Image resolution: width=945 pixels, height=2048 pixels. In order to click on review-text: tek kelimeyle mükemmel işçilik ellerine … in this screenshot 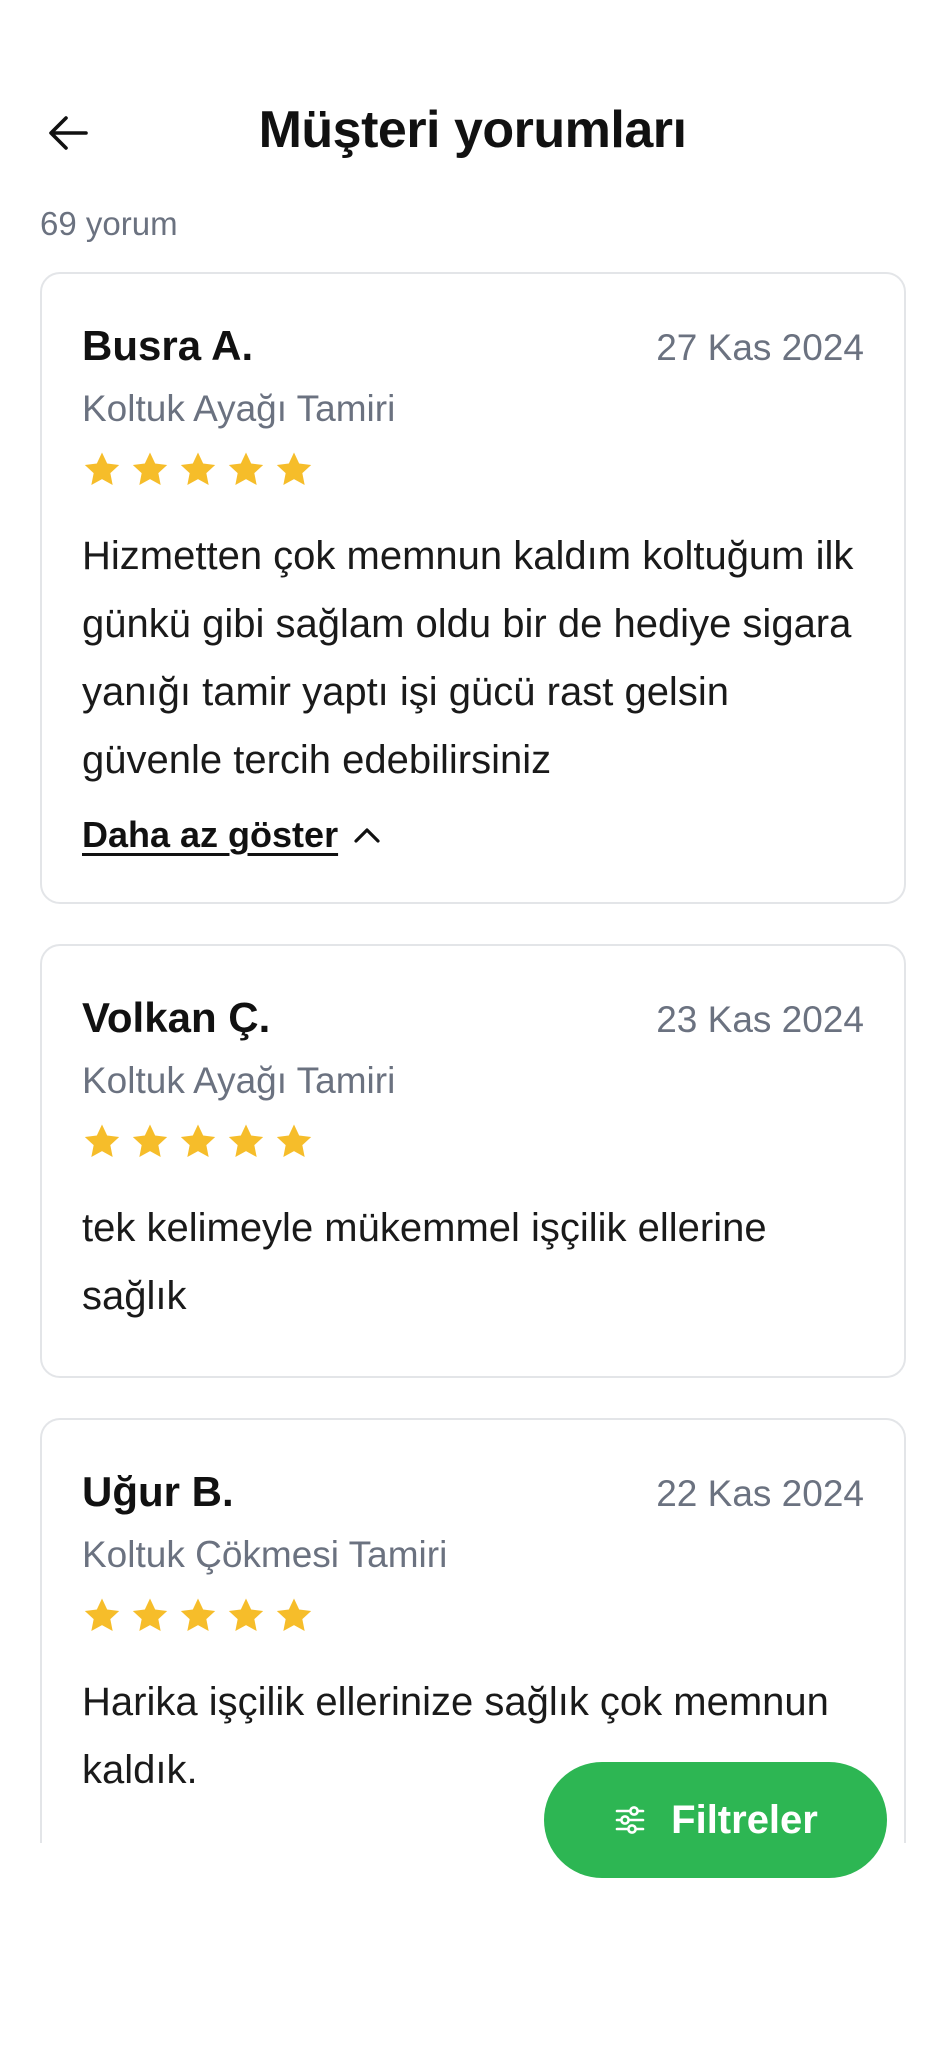, I will do `click(424, 1262)`.